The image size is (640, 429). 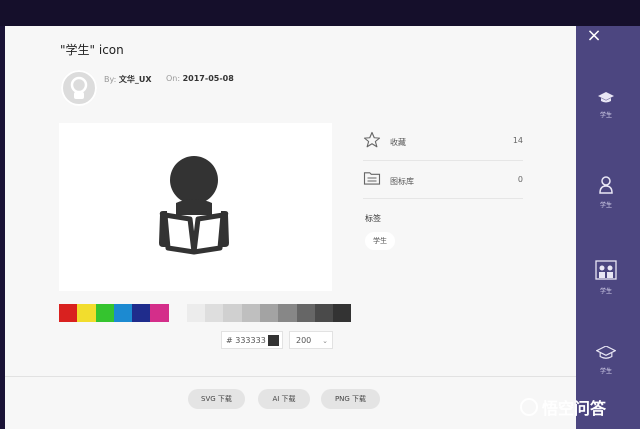 I want to click on library-icon, so click(x=372, y=178).